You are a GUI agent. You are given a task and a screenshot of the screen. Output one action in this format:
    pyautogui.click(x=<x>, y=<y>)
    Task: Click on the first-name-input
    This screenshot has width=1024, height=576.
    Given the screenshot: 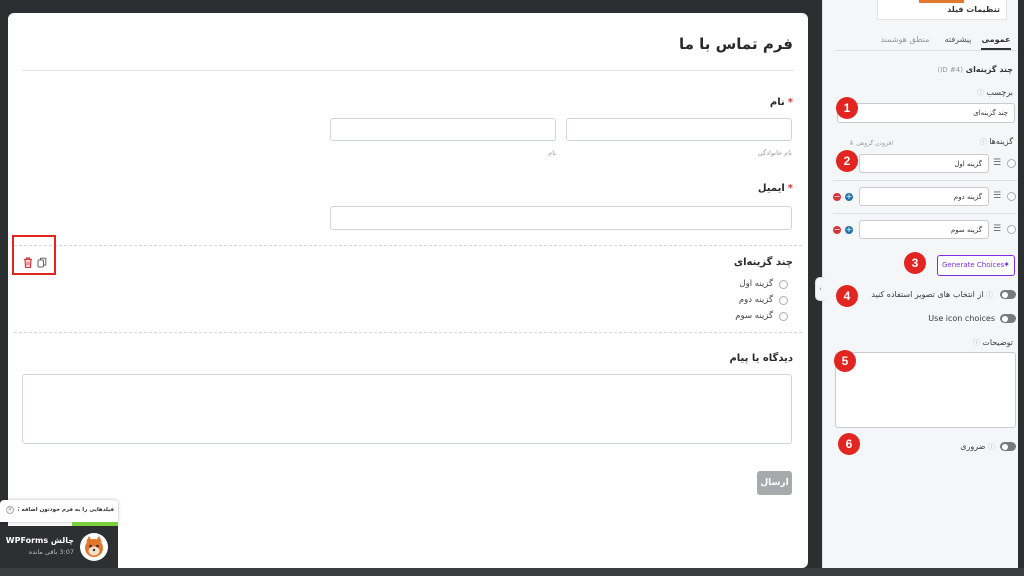 What is the action you would take?
    pyautogui.click(x=679, y=129)
    